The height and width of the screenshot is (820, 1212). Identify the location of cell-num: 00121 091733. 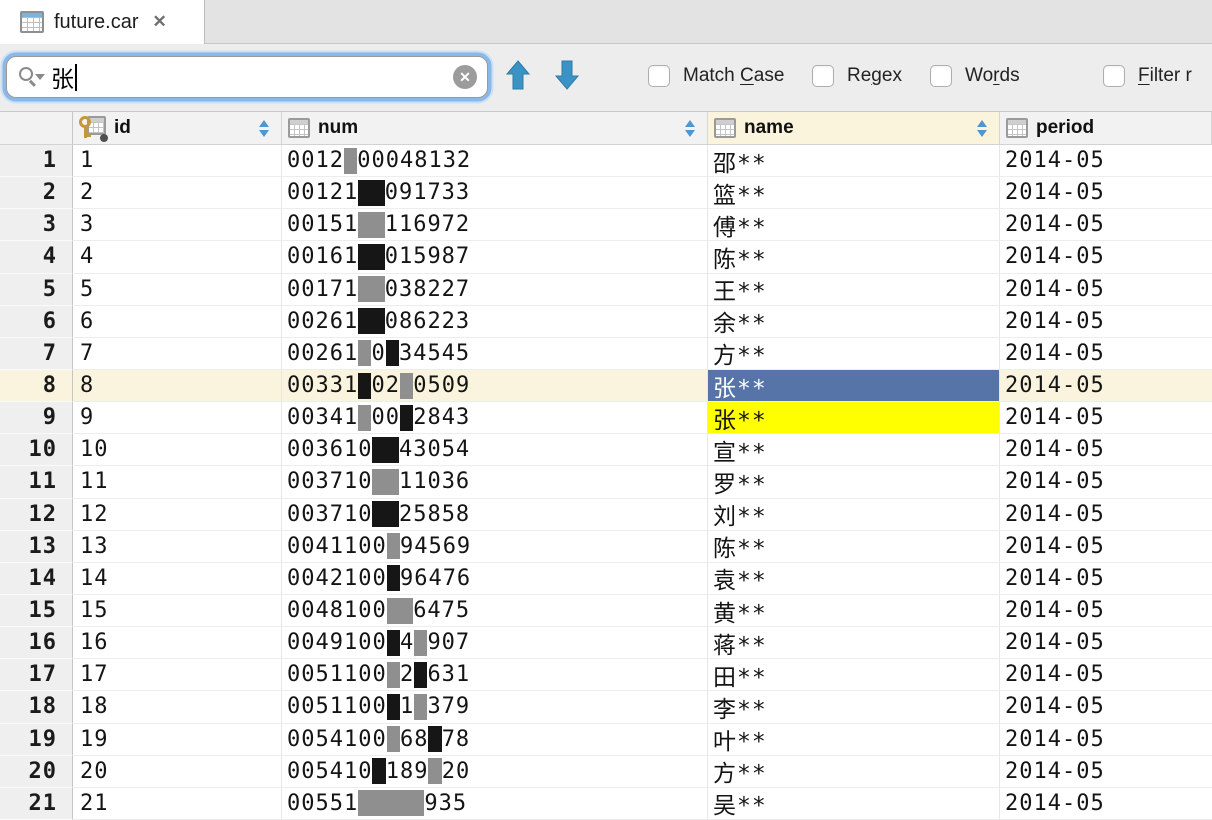
(495, 193).